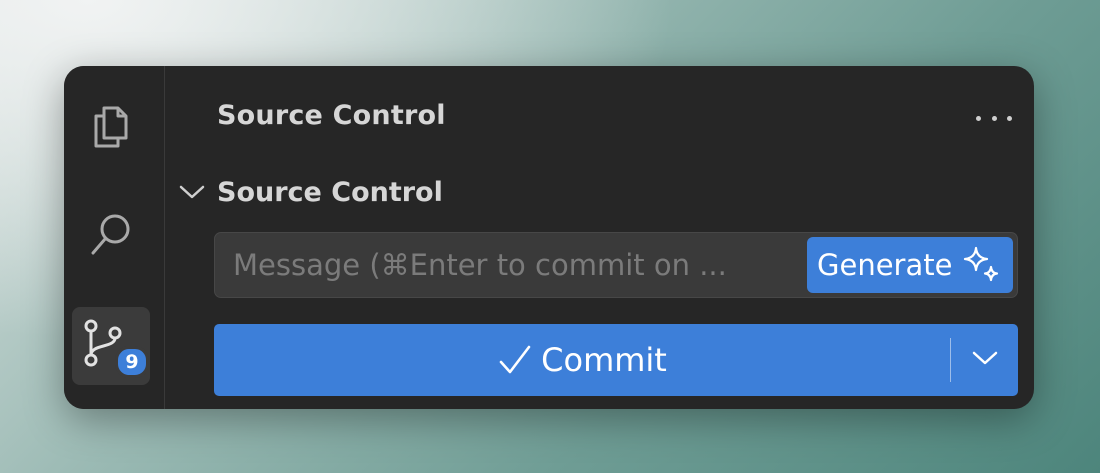 The height and width of the screenshot is (473, 1100). I want to click on activity-item-search, so click(111, 234).